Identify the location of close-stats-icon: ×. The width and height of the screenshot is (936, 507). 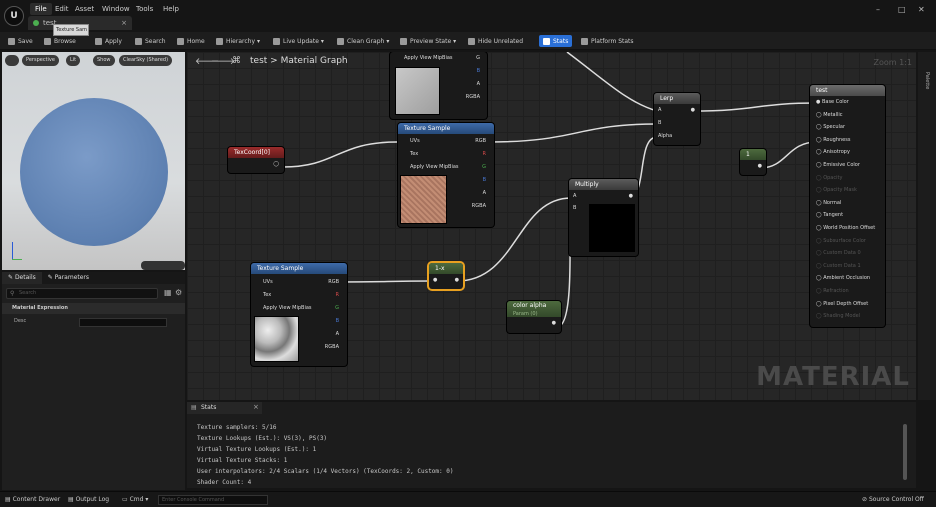
(256, 407).